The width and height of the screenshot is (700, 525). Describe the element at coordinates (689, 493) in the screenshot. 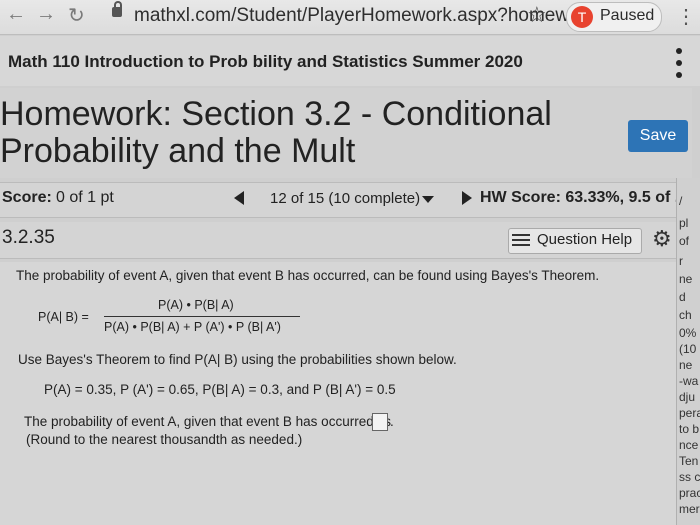

I see `side-fragment: prac` at that location.